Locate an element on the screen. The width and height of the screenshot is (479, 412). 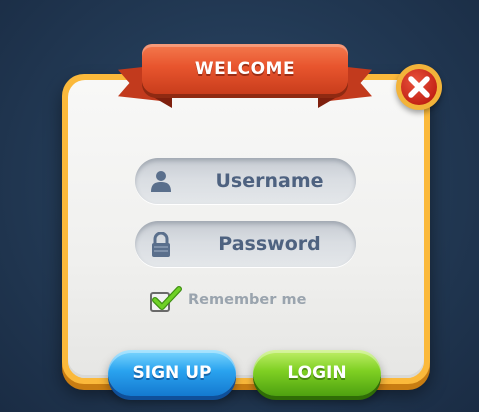
close-button is located at coordinates (419, 87).